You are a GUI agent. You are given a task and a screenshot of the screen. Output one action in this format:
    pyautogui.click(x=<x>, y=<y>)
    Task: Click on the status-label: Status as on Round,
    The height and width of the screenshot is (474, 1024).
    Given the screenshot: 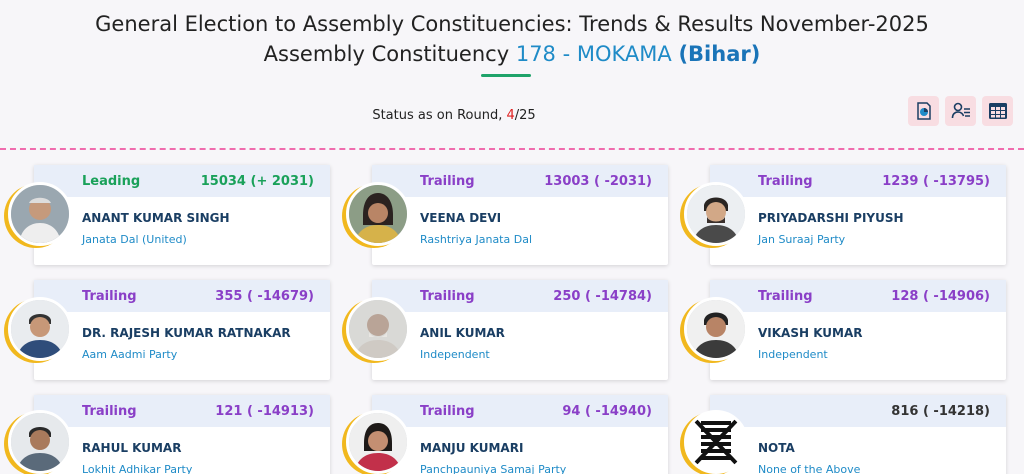 What is the action you would take?
    pyautogui.click(x=437, y=115)
    